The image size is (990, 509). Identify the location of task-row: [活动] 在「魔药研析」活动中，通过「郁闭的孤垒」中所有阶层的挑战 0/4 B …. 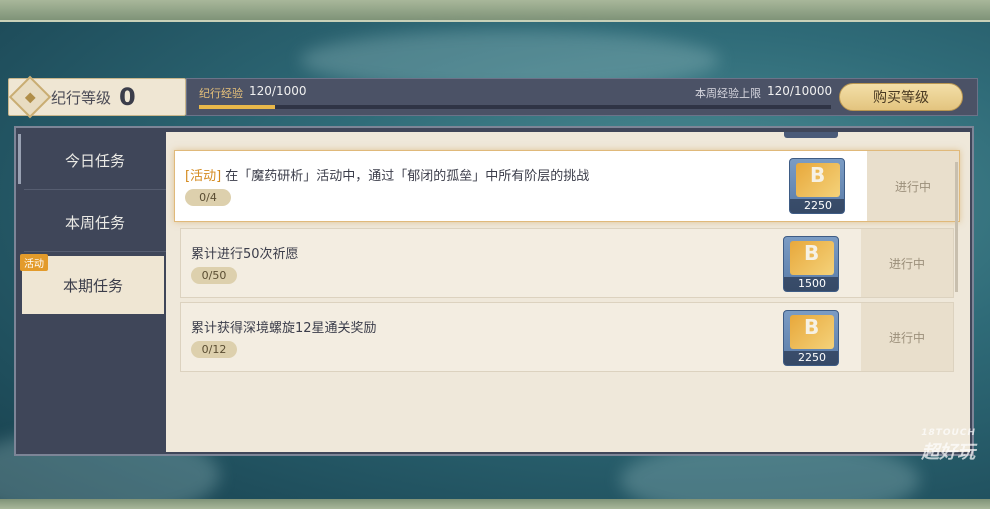
(567, 186).